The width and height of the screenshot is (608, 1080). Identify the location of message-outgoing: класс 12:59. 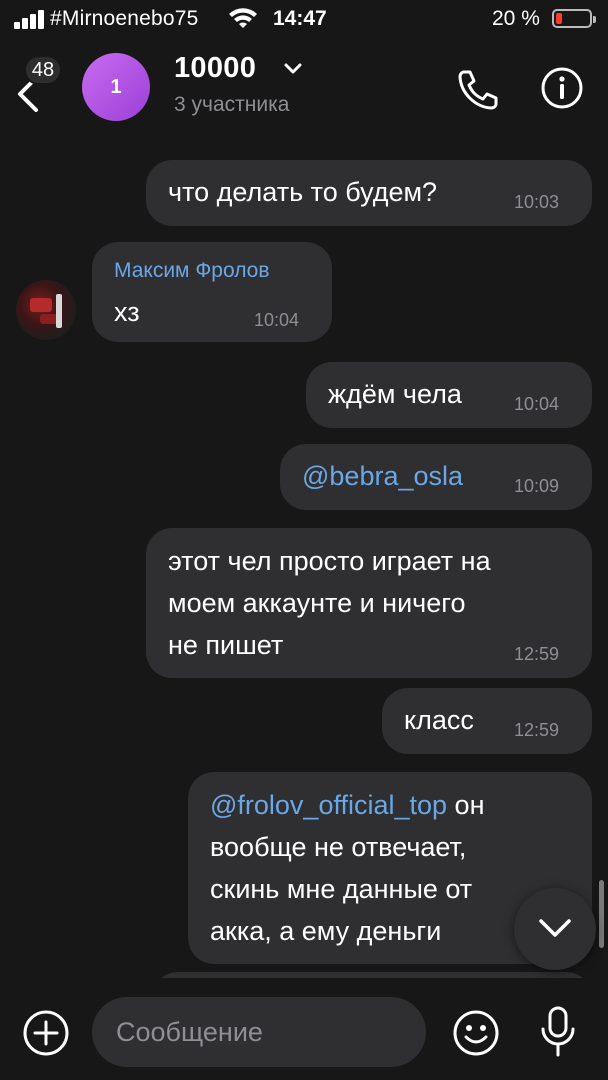
(487, 721).